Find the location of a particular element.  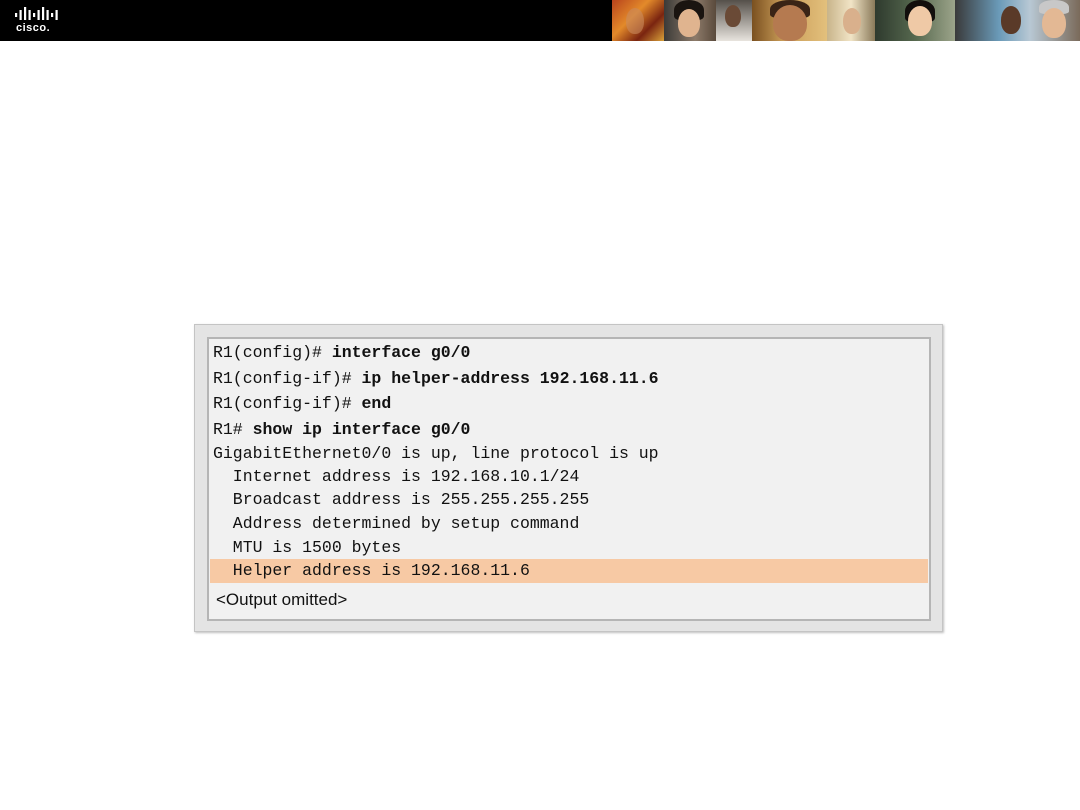

output-line-5: MTU is 1500 bytes is located at coordinates (307, 547).